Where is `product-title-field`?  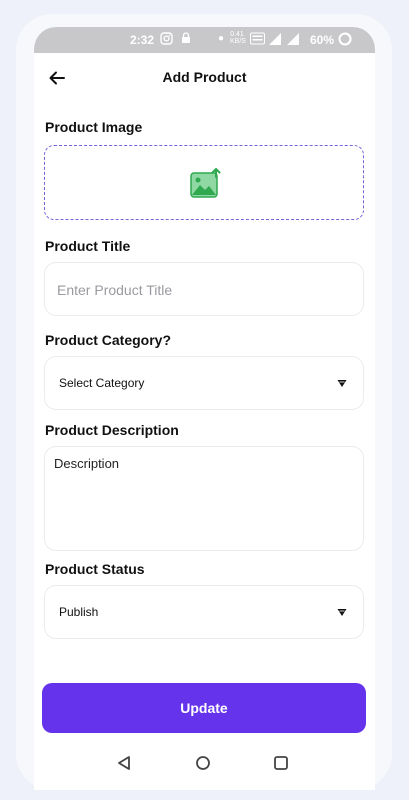 product-title-field is located at coordinates (204, 289).